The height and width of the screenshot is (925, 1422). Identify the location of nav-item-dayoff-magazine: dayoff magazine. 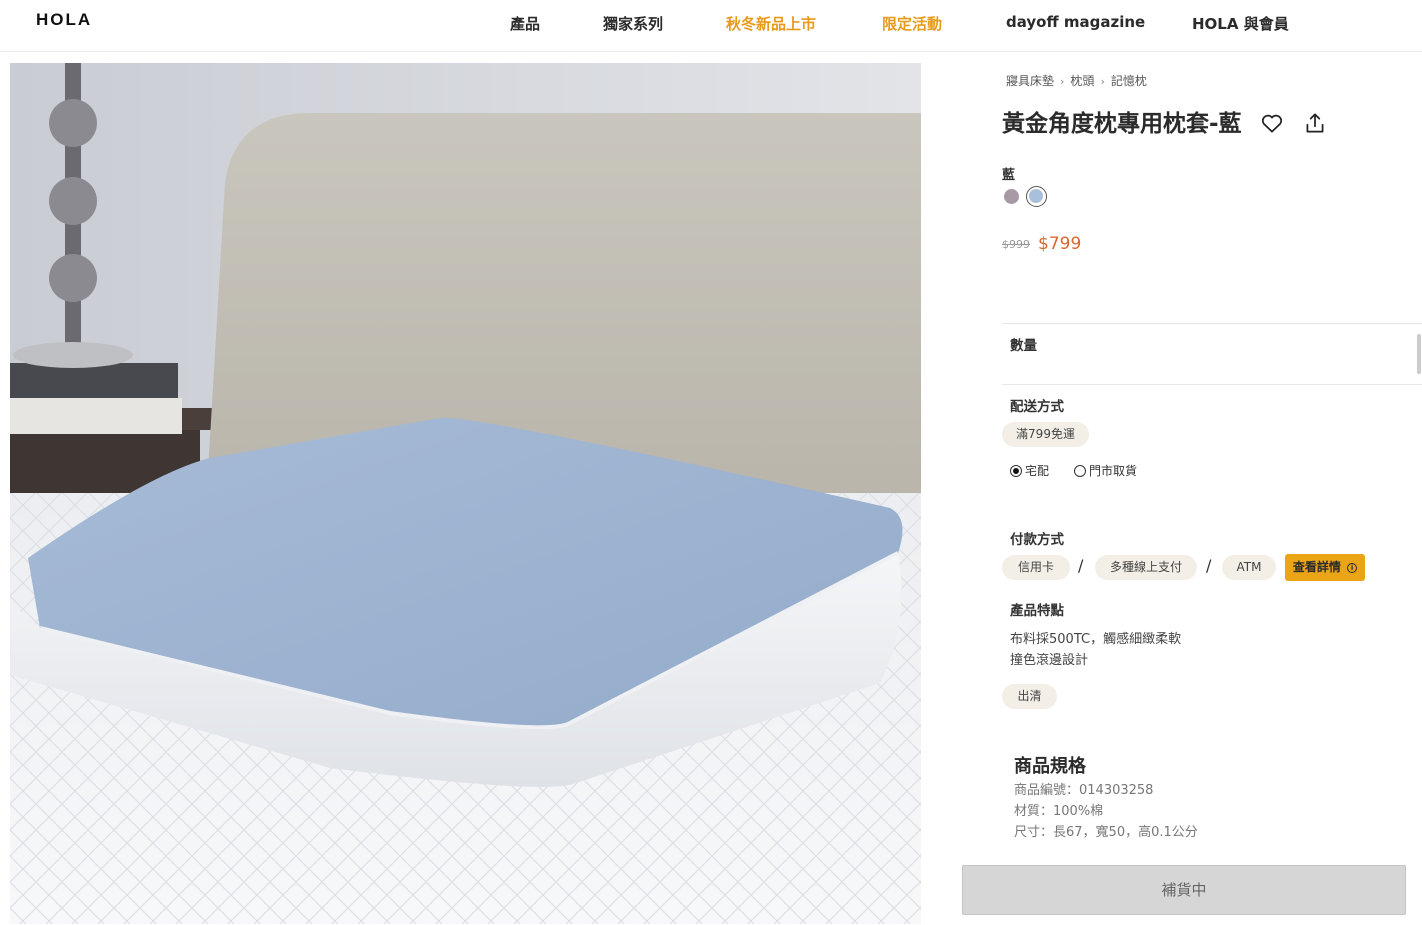
(1075, 22).